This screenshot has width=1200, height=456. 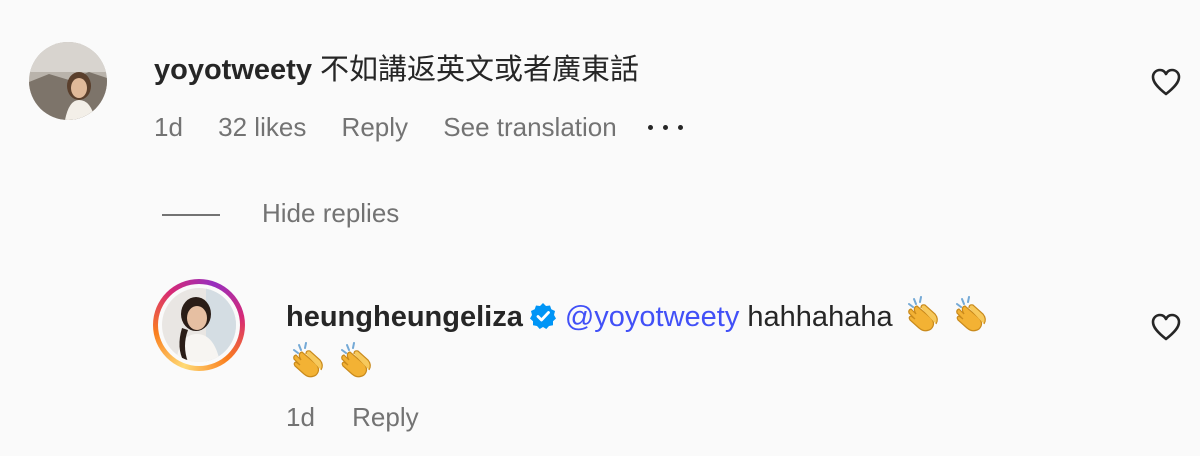 I want to click on reply-meta: 1d Reply, so click(x=352, y=417).